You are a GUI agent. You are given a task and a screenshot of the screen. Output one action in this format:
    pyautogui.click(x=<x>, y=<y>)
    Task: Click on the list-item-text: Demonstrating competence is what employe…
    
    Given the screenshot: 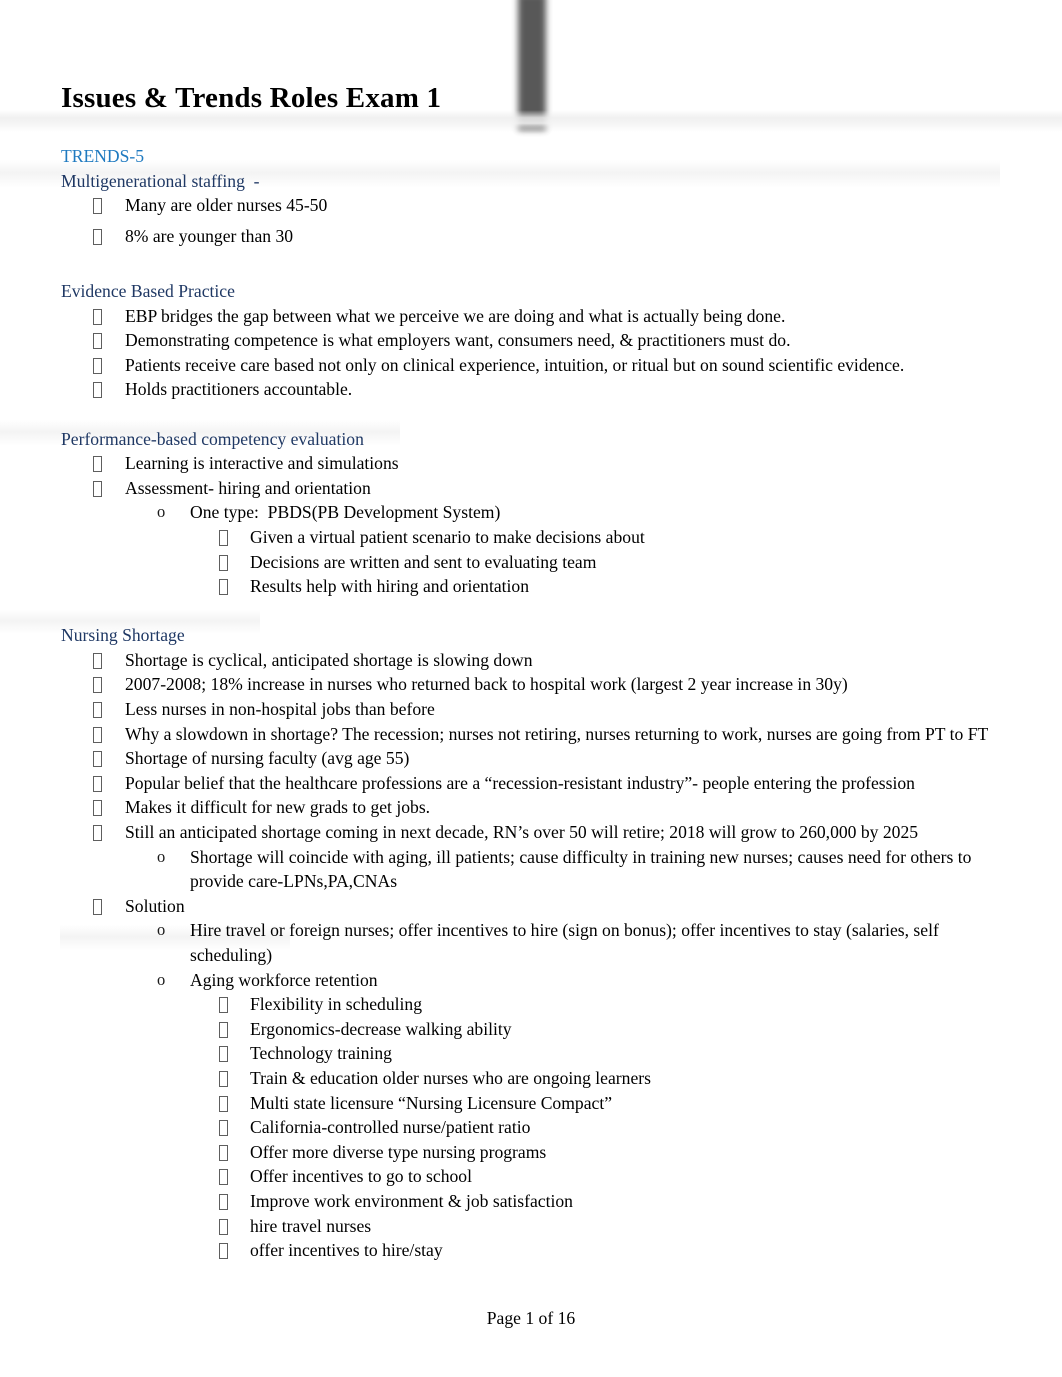 What is the action you would take?
    pyautogui.click(x=458, y=340)
    